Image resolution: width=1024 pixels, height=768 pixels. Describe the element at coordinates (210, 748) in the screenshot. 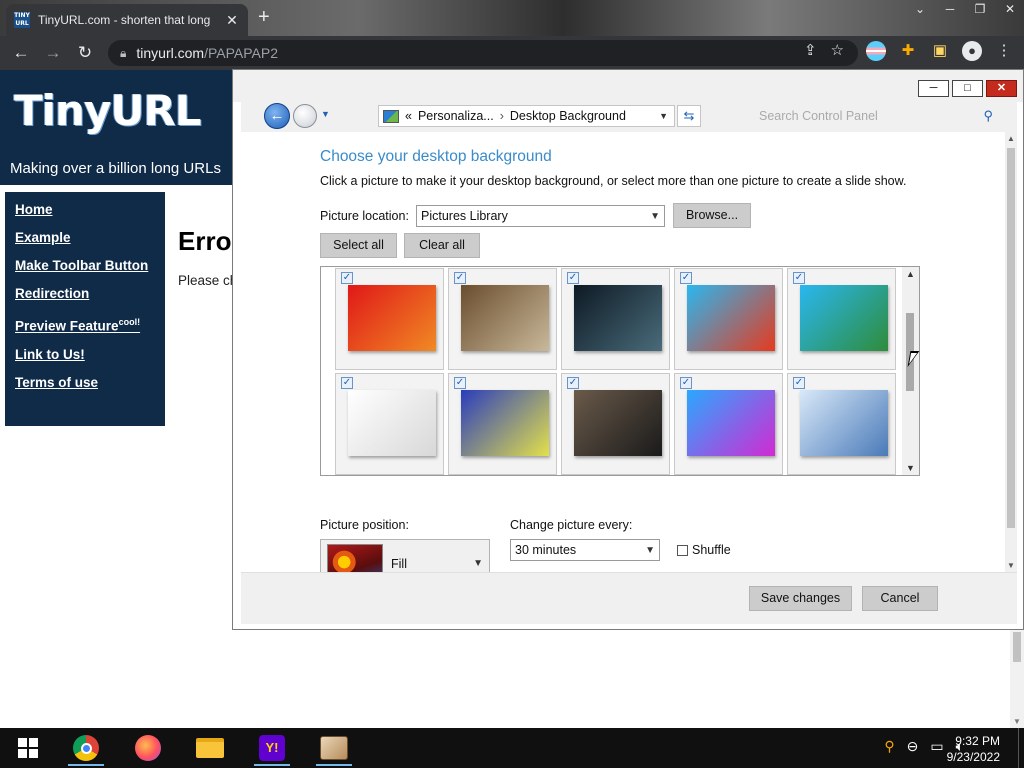

I see `file-explorer-taskbar-button` at that location.